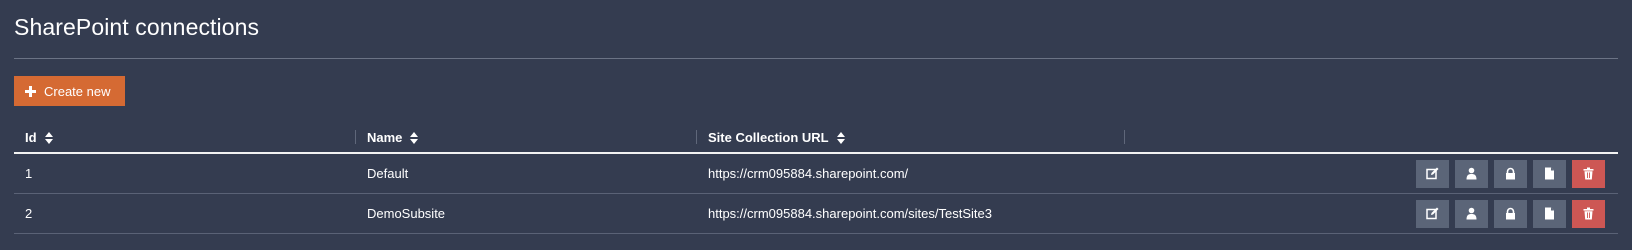 The height and width of the screenshot is (250, 1632). I want to click on cell-name: DemoSubsite, so click(526, 213).